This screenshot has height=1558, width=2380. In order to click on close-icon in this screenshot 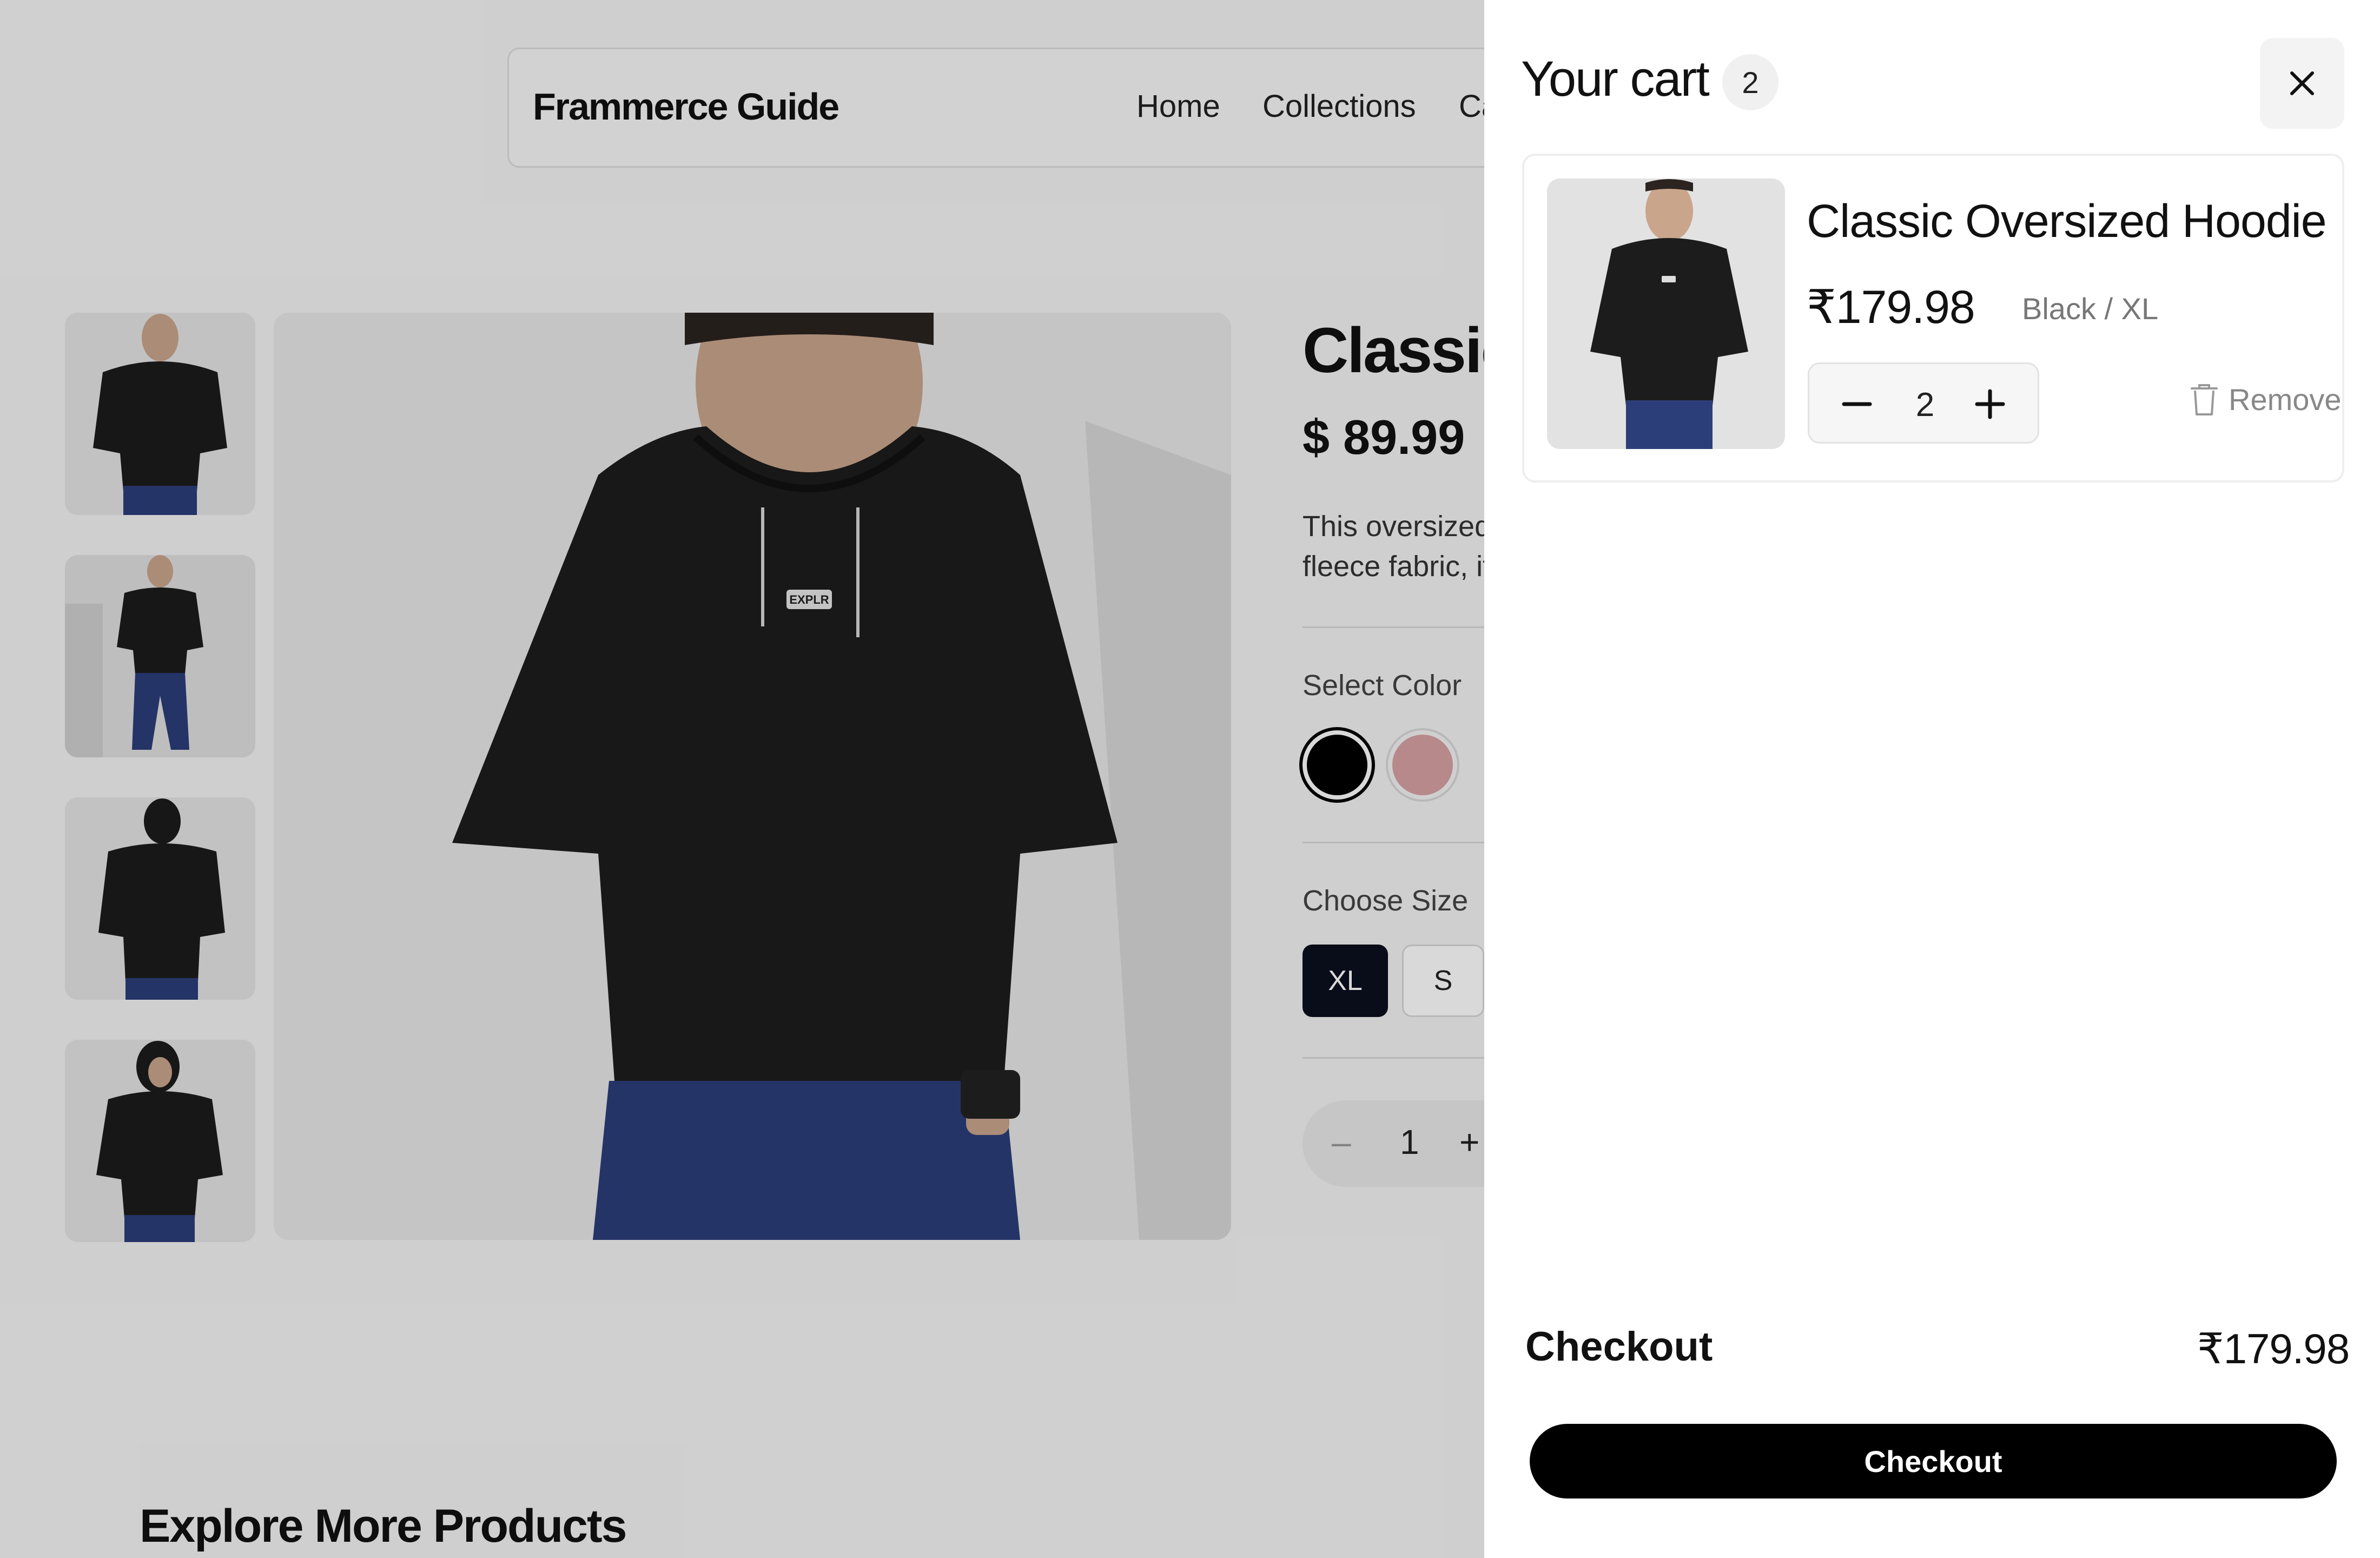, I will do `click(2302, 83)`.